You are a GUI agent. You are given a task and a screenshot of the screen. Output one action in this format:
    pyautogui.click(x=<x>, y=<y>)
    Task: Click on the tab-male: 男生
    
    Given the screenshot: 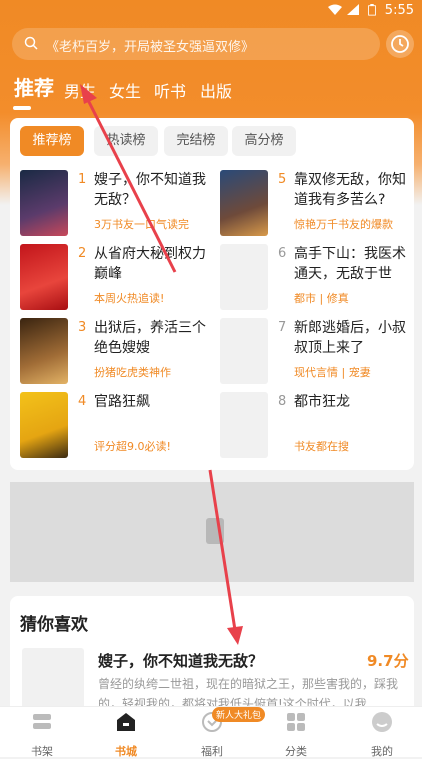 What is the action you would take?
    pyautogui.click(x=80, y=90)
    